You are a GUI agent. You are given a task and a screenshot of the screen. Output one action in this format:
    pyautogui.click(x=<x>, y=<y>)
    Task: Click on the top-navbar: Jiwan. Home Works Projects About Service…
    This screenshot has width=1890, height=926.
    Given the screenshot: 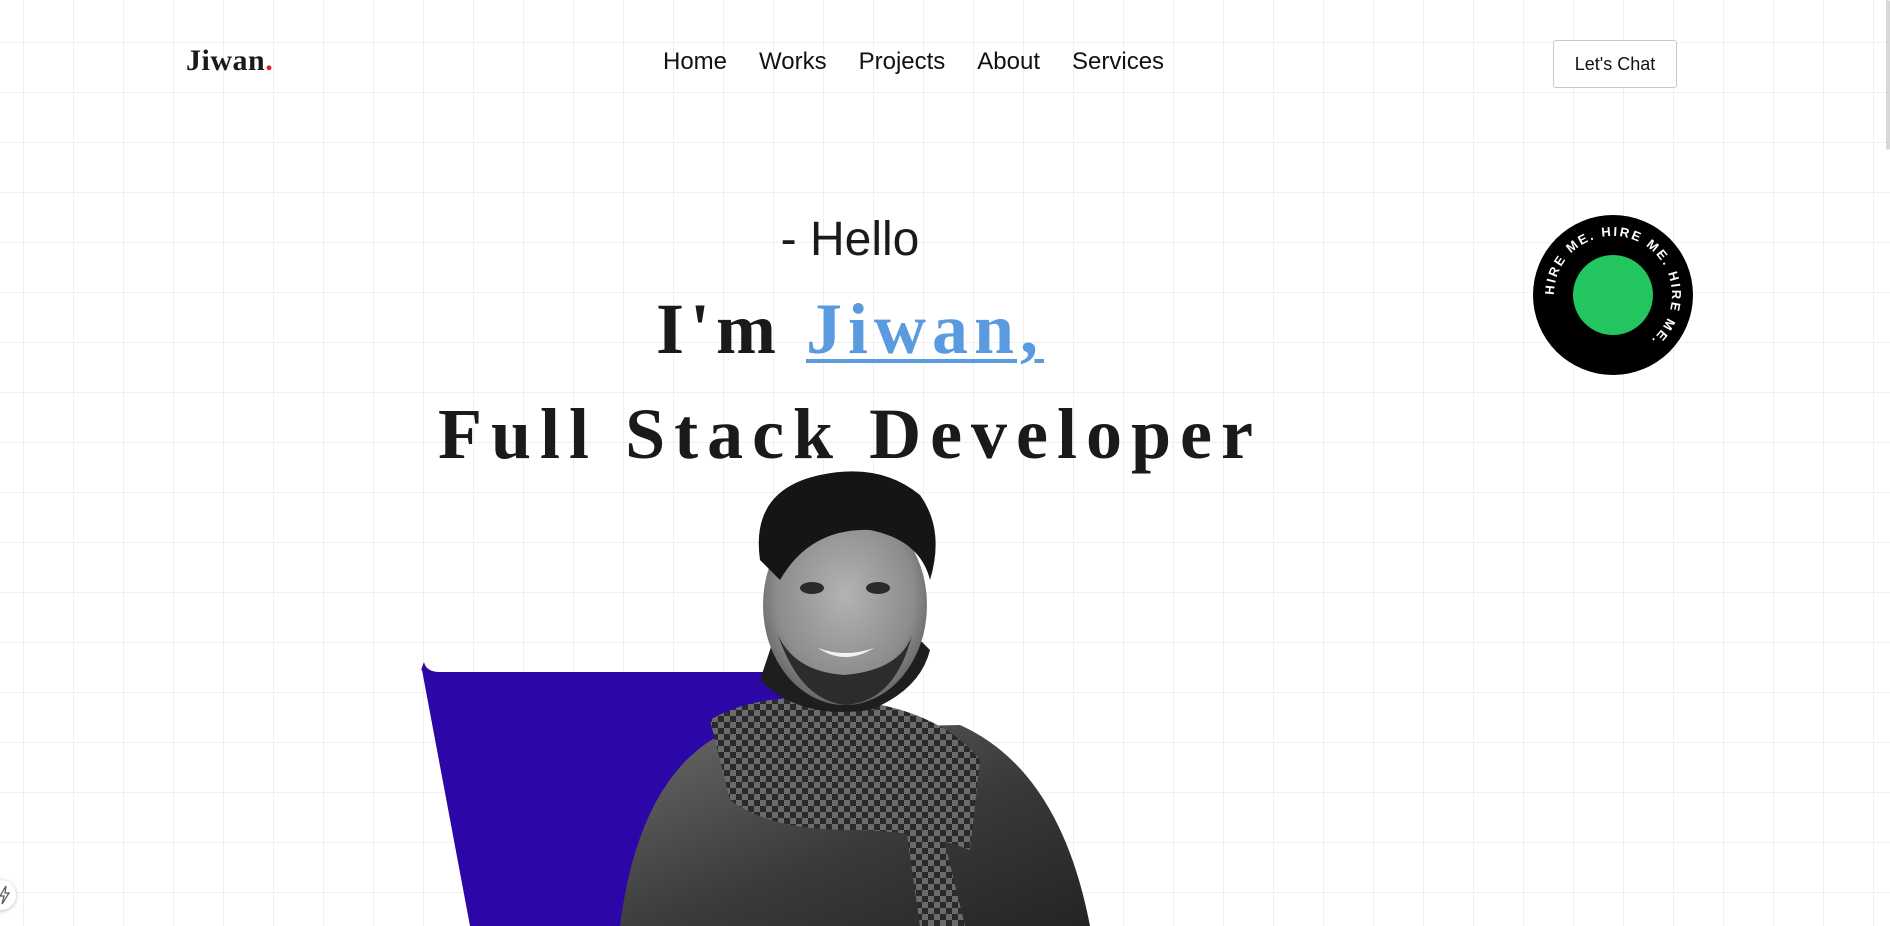 What is the action you would take?
    pyautogui.click(x=945, y=65)
    